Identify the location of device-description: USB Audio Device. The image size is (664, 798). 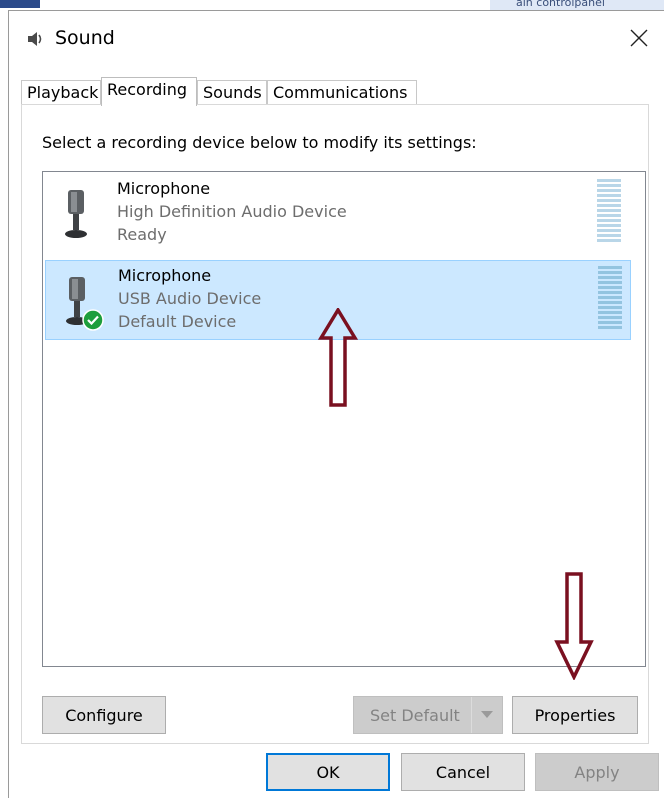
(190, 298).